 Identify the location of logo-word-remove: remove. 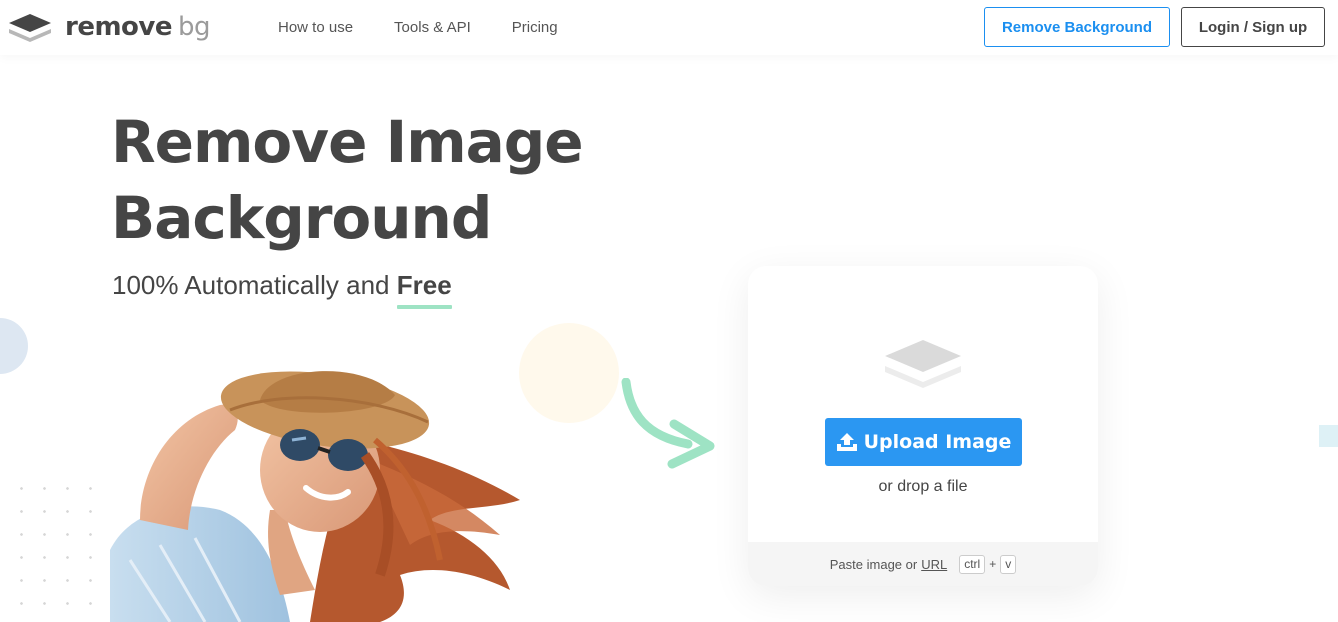
(119, 27).